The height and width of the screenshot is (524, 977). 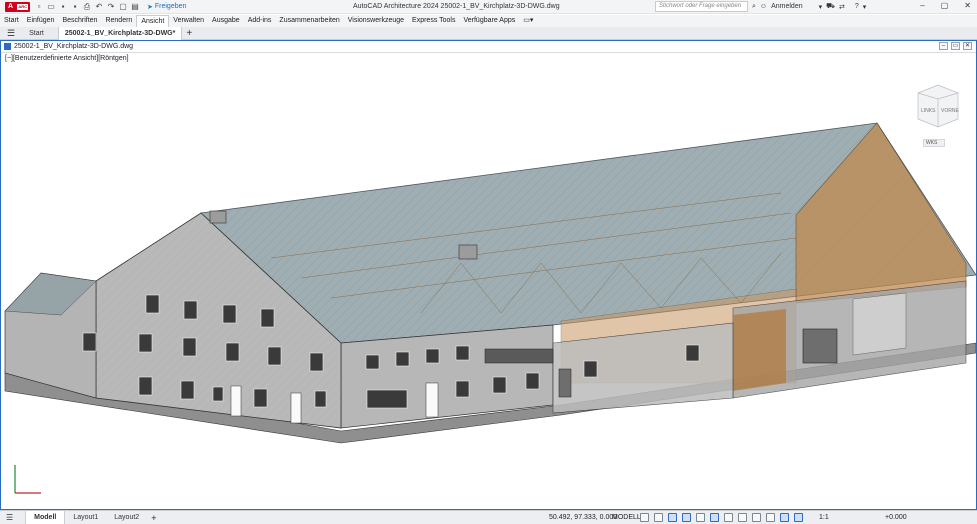 I want to click on drawing-restore-icon: ▭, so click(x=955, y=46).